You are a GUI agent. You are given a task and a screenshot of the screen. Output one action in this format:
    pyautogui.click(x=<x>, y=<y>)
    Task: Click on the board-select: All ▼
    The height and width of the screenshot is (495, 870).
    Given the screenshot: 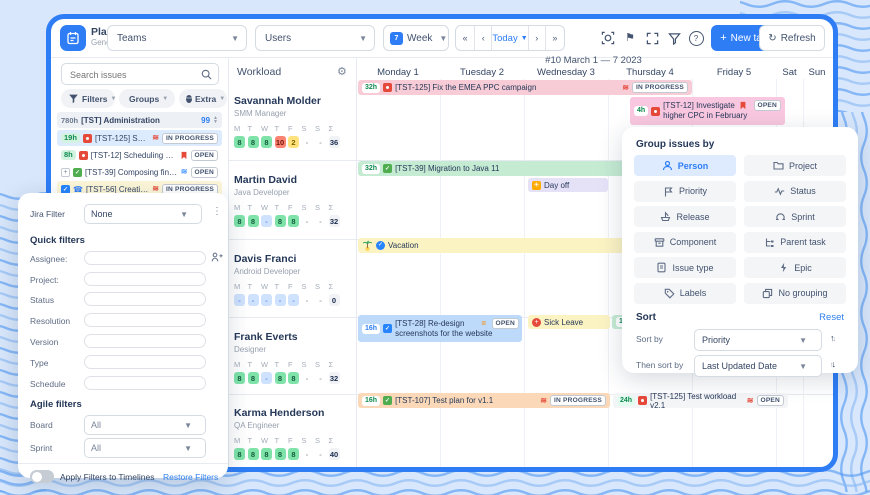 What is the action you would take?
    pyautogui.click(x=145, y=425)
    